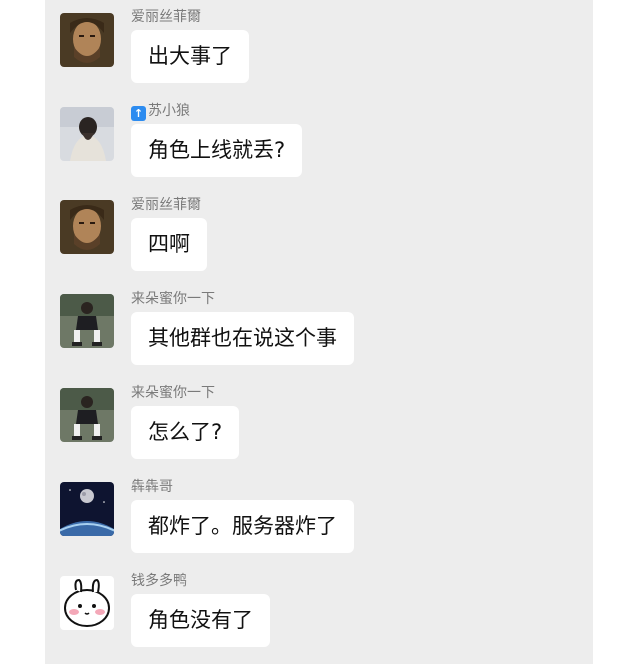  Describe the element at coordinates (152, 487) in the screenshot. I see `sender-name: 犇犇哥` at that location.